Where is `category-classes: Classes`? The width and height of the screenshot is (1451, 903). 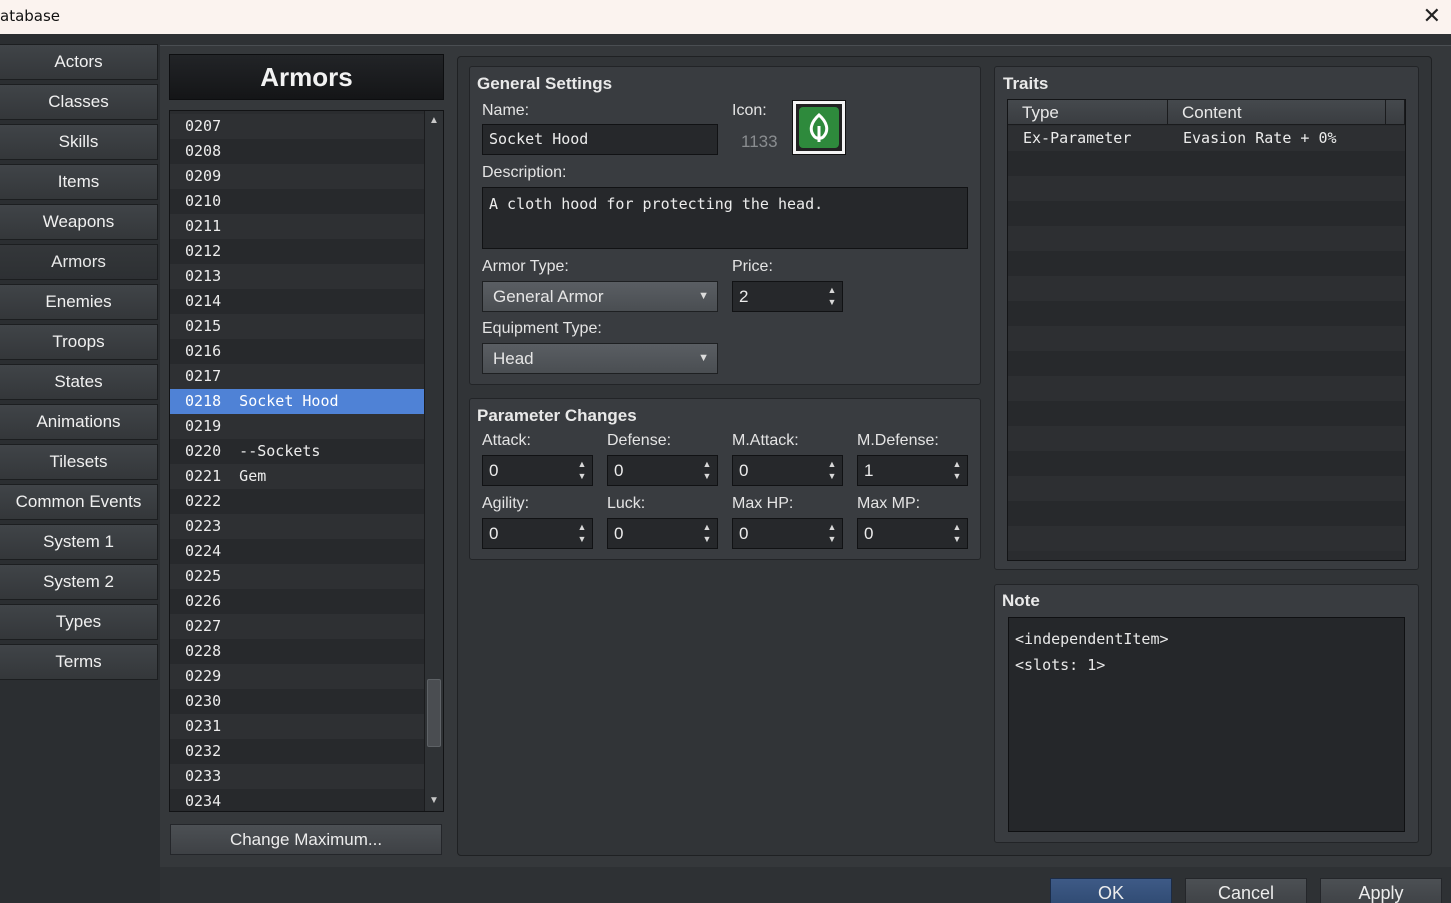 category-classes: Classes is located at coordinates (79, 102).